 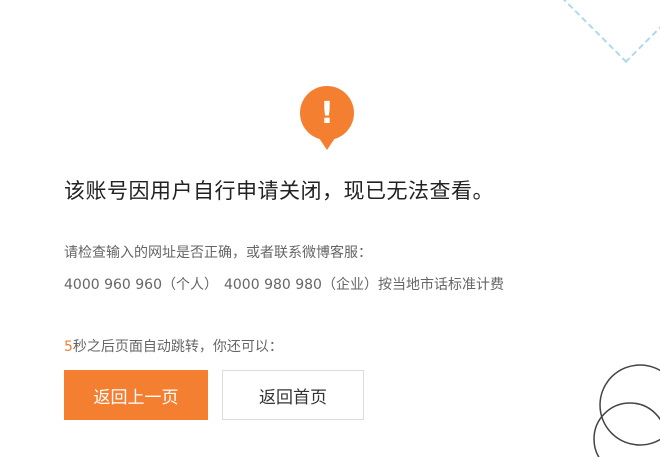 I want to click on decorative-diamond, so click(x=610, y=32).